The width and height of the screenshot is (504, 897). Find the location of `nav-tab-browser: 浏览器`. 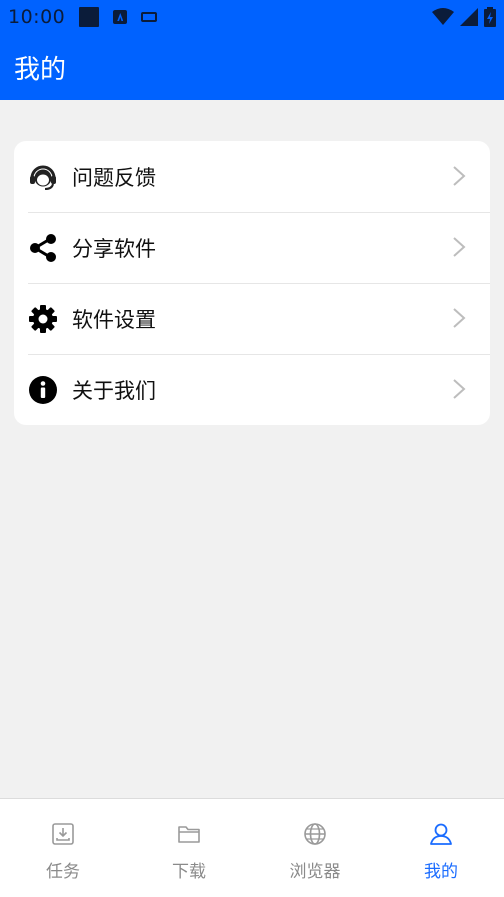

nav-tab-browser: 浏览器 is located at coordinates (315, 848).